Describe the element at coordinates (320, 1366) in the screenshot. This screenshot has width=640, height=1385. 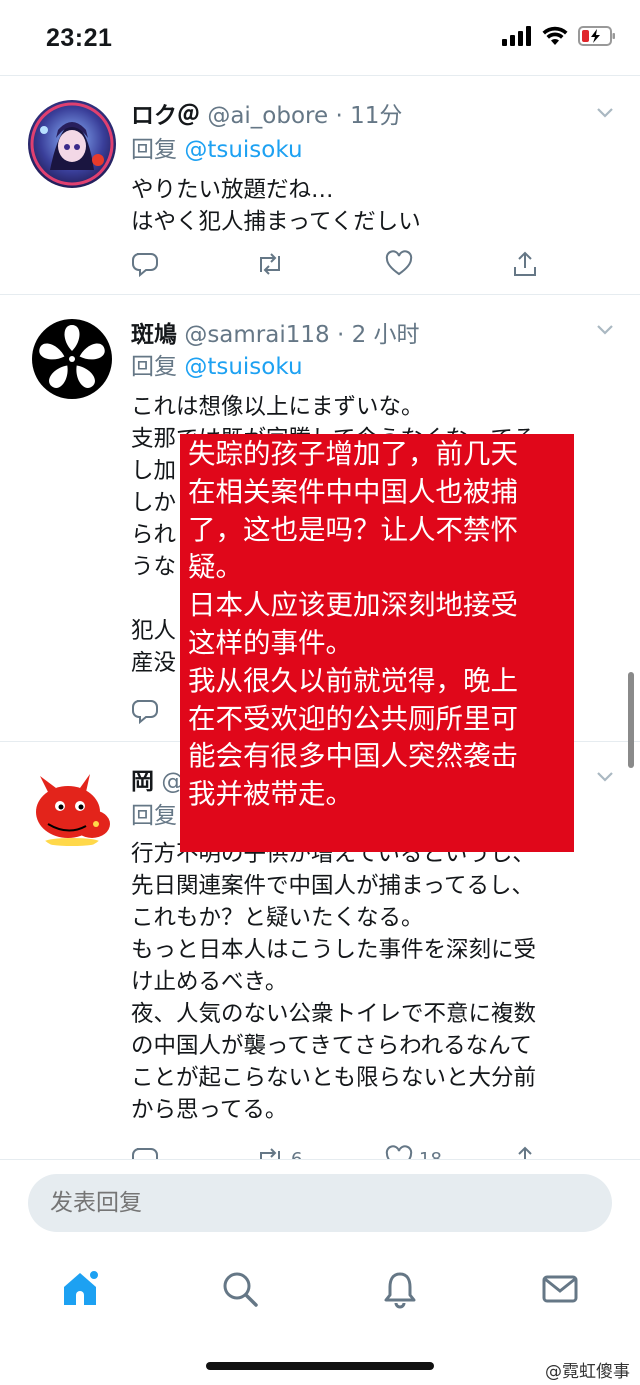
I see `home-indicator` at that location.